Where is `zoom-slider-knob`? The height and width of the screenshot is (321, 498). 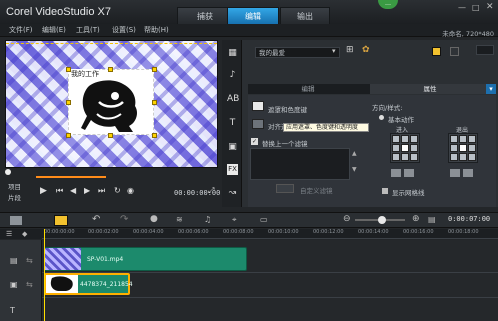 zoom-slider-knob is located at coordinates (382, 220).